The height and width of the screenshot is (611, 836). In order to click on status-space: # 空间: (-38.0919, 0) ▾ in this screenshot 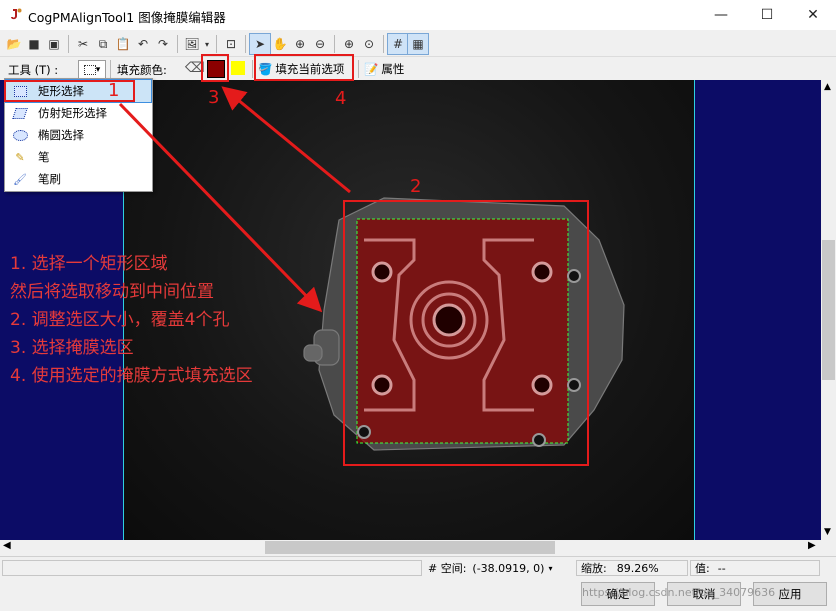, I will do `click(499, 568)`.